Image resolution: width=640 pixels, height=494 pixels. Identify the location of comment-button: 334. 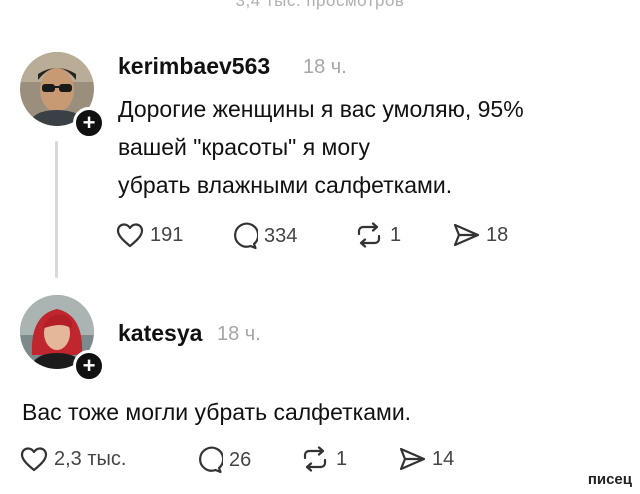
(263, 236).